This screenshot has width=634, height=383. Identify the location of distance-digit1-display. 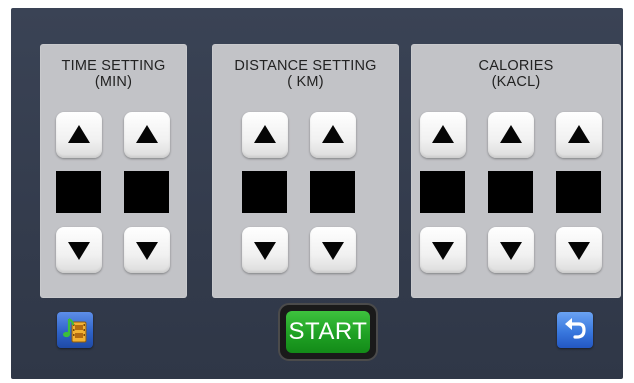
(264, 192).